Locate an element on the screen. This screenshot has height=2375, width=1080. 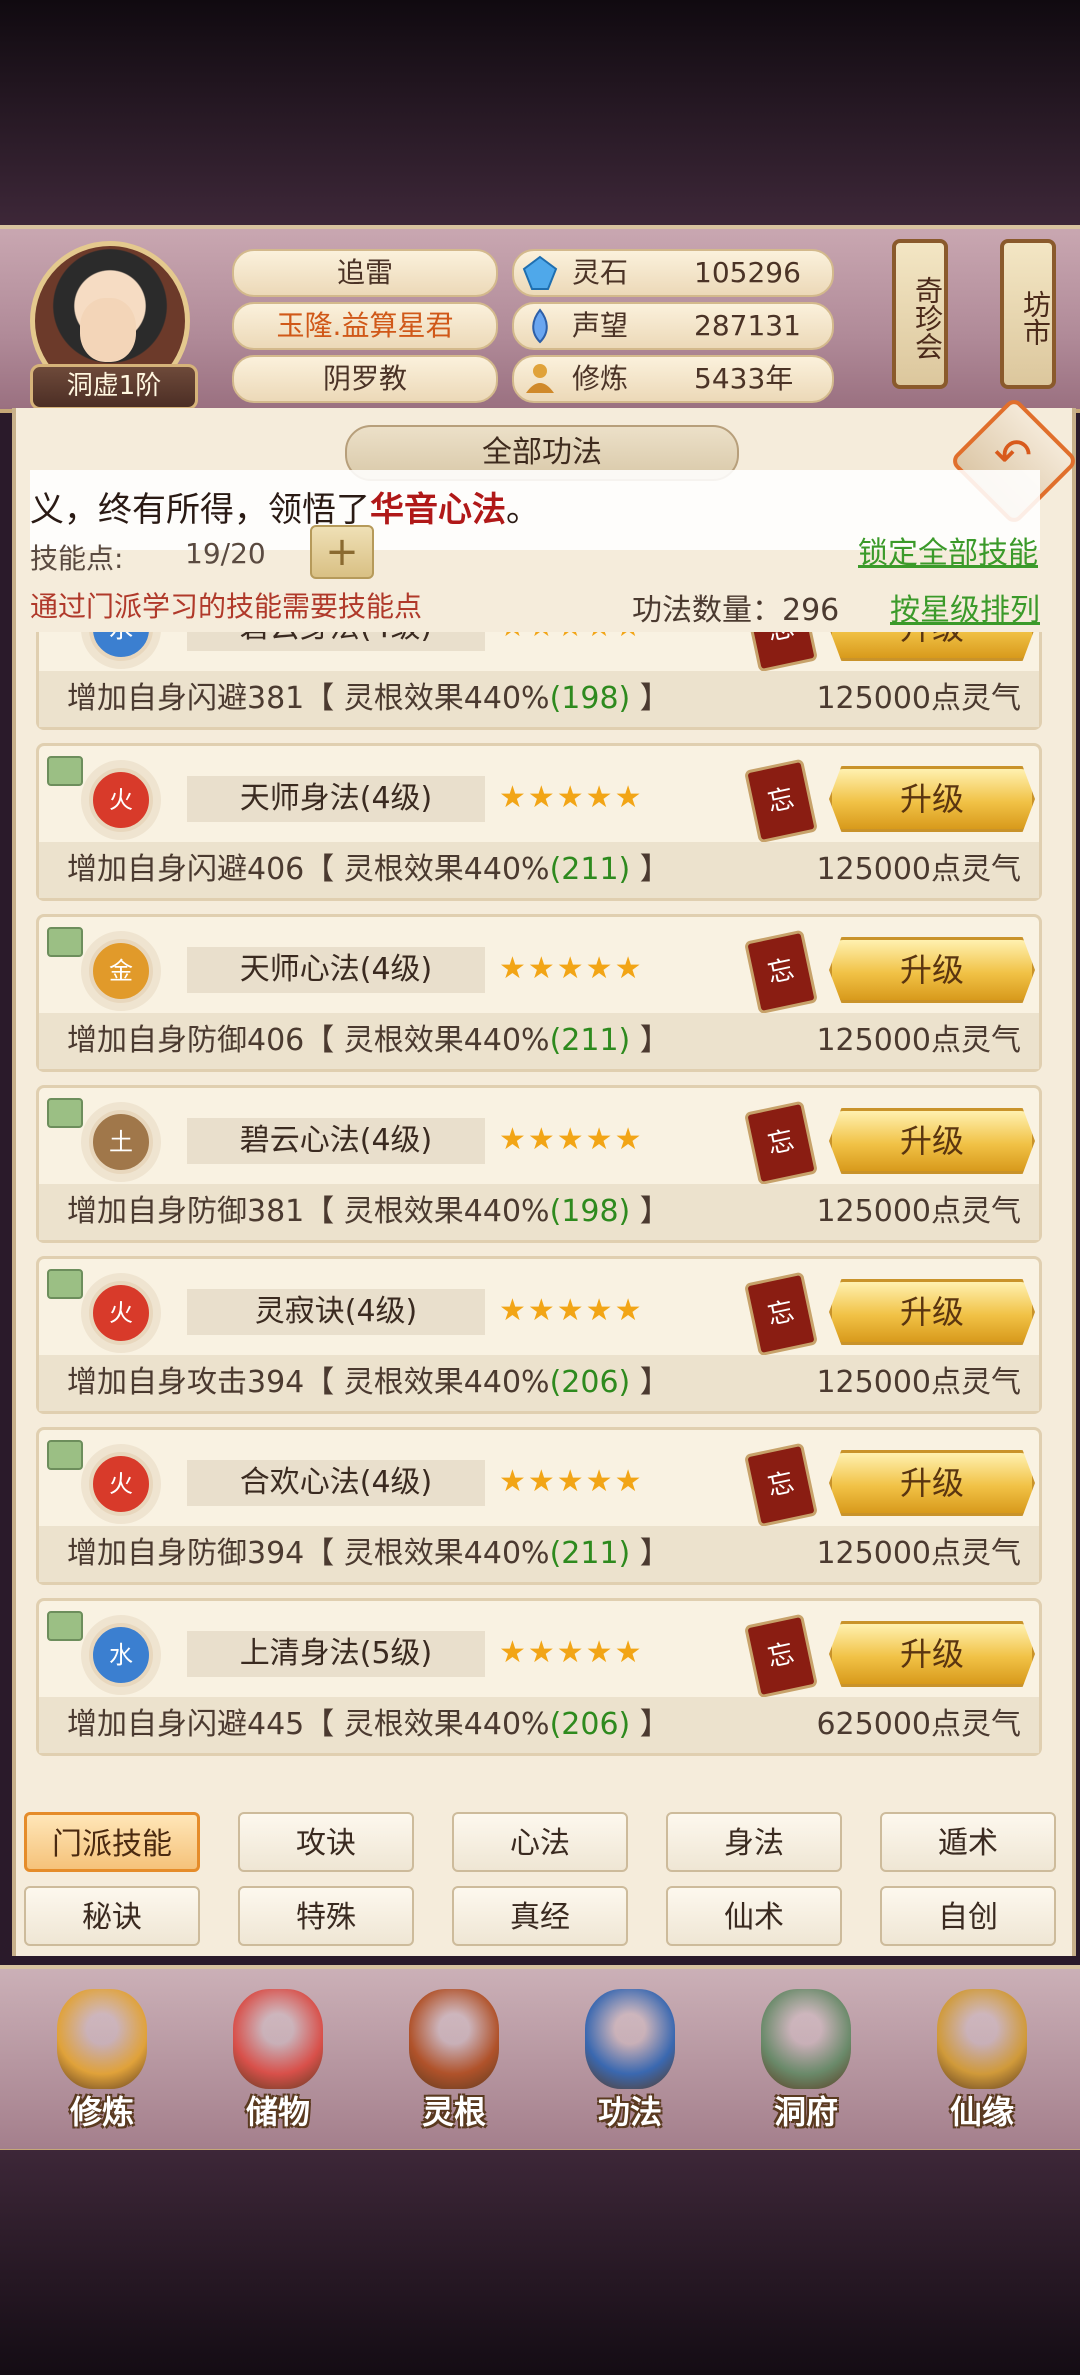
category-tab: 攻诀 is located at coordinates (326, 1842).